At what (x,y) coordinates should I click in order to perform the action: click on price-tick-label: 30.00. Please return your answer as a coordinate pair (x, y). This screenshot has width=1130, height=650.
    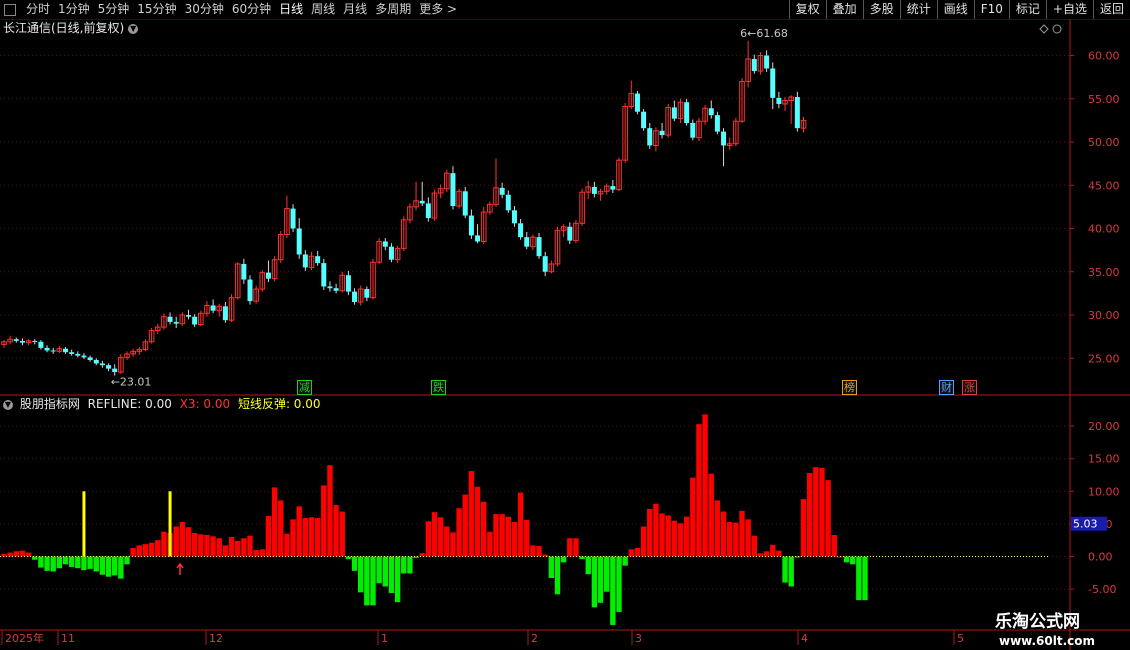
    Looking at the image, I should click on (1104, 315).